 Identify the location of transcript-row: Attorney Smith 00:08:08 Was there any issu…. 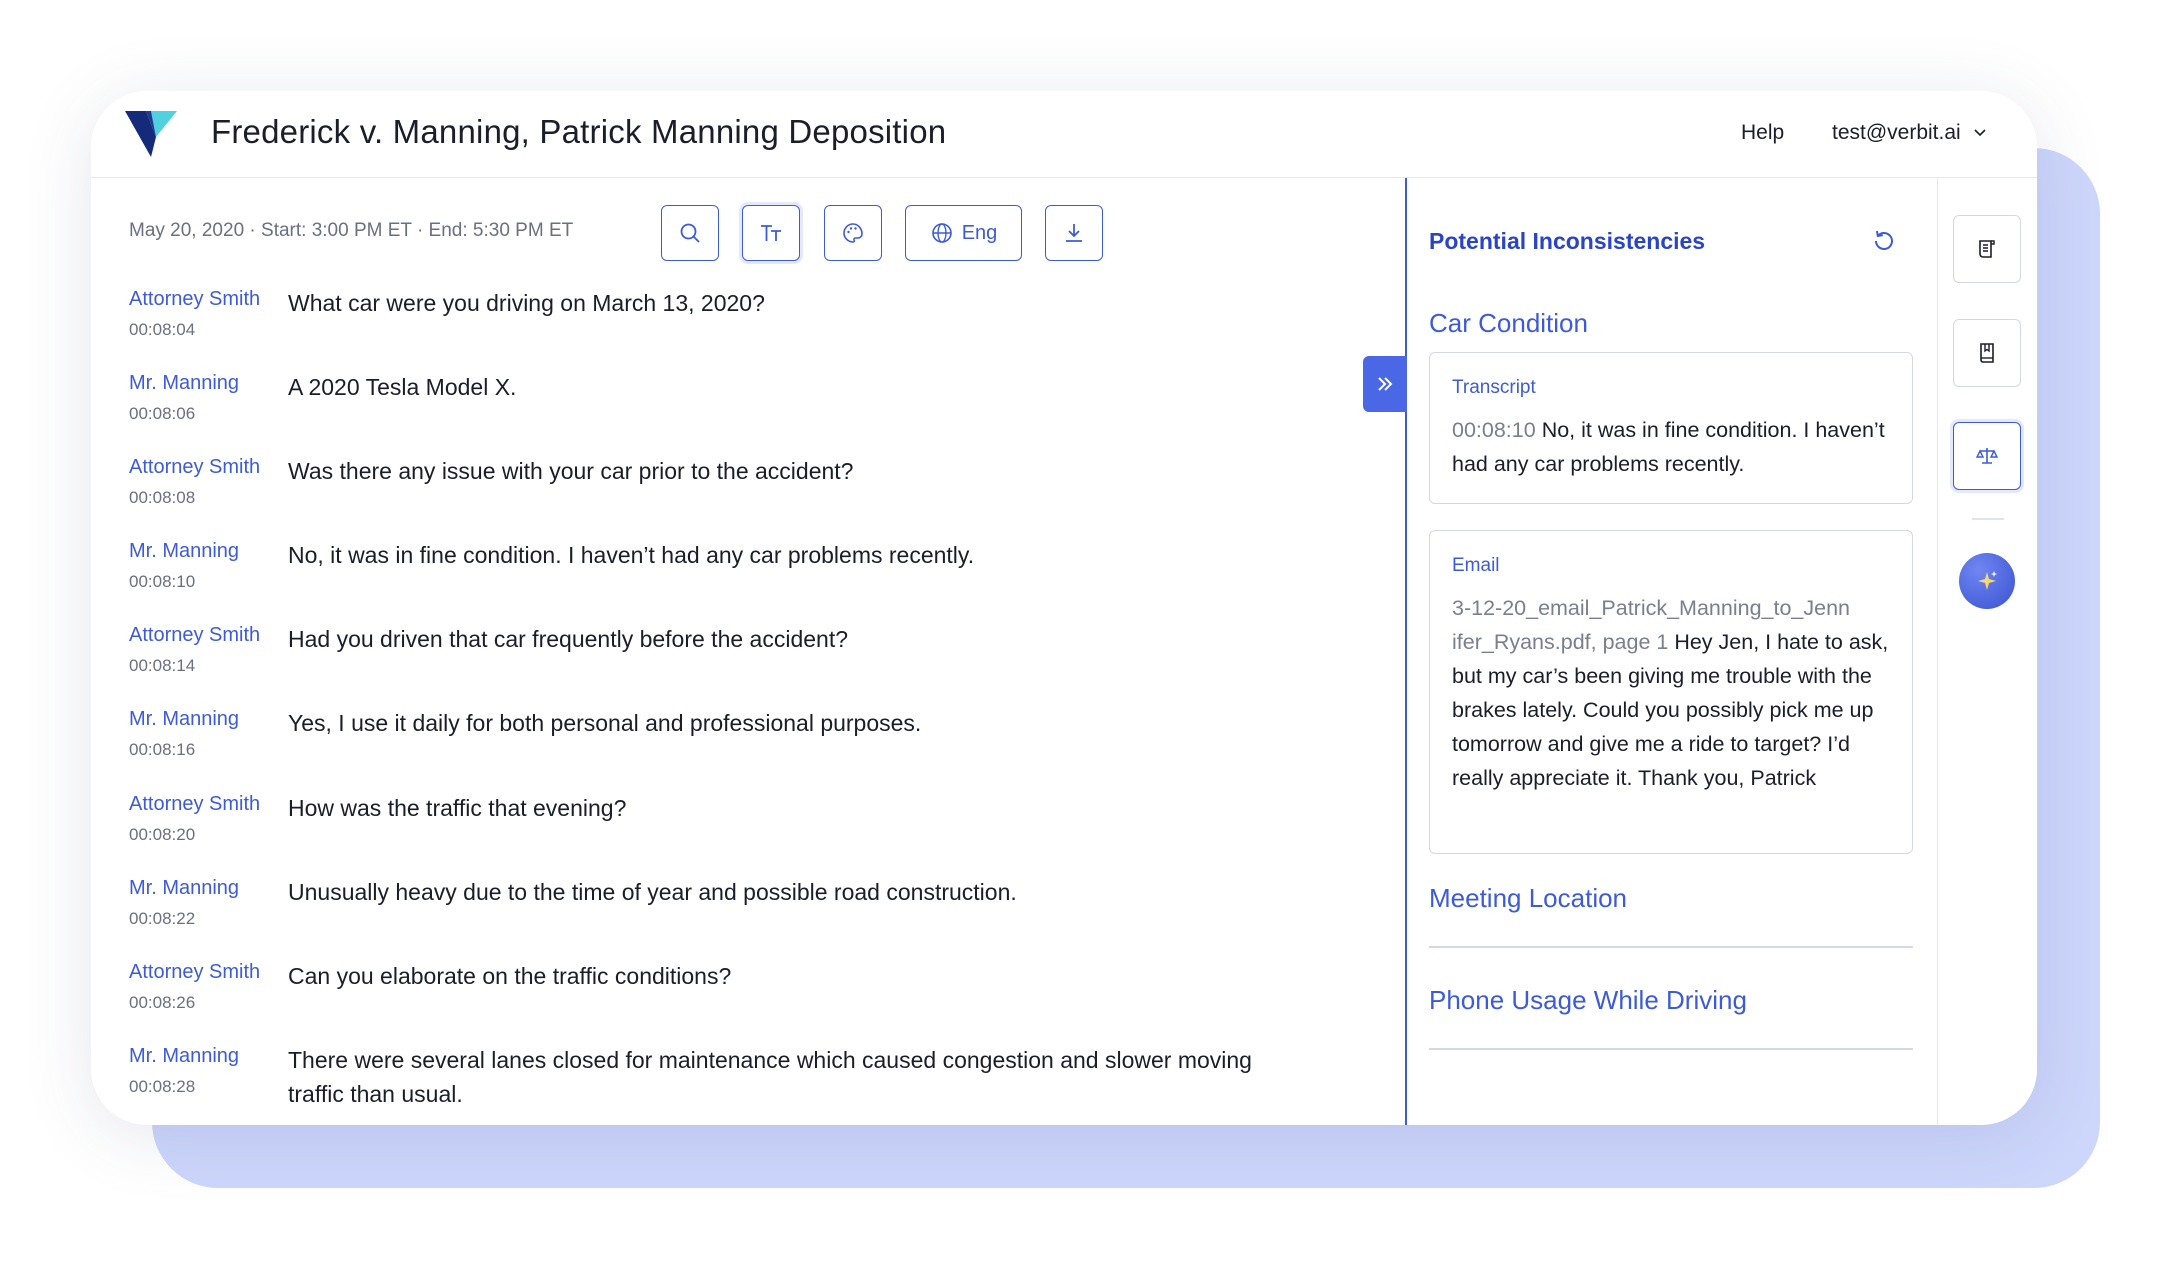
(737, 498).